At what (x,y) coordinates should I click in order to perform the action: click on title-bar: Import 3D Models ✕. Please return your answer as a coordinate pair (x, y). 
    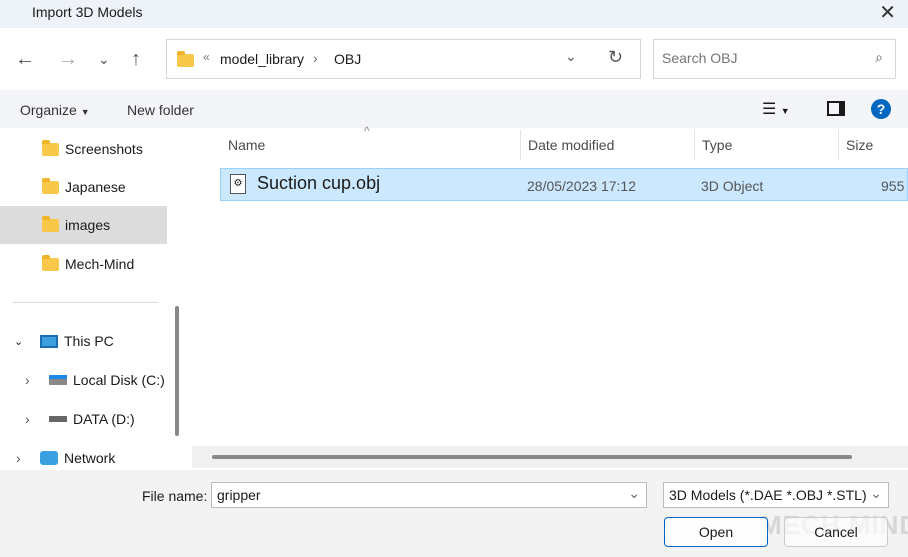
    Looking at the image, I should click on (454, 14).